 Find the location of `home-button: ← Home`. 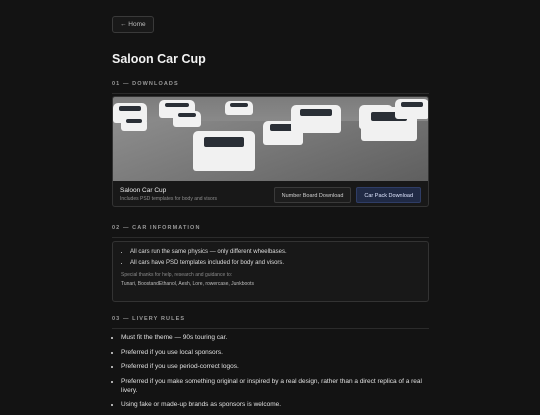

home-button: ← Home is located at coordinates (133, 24).